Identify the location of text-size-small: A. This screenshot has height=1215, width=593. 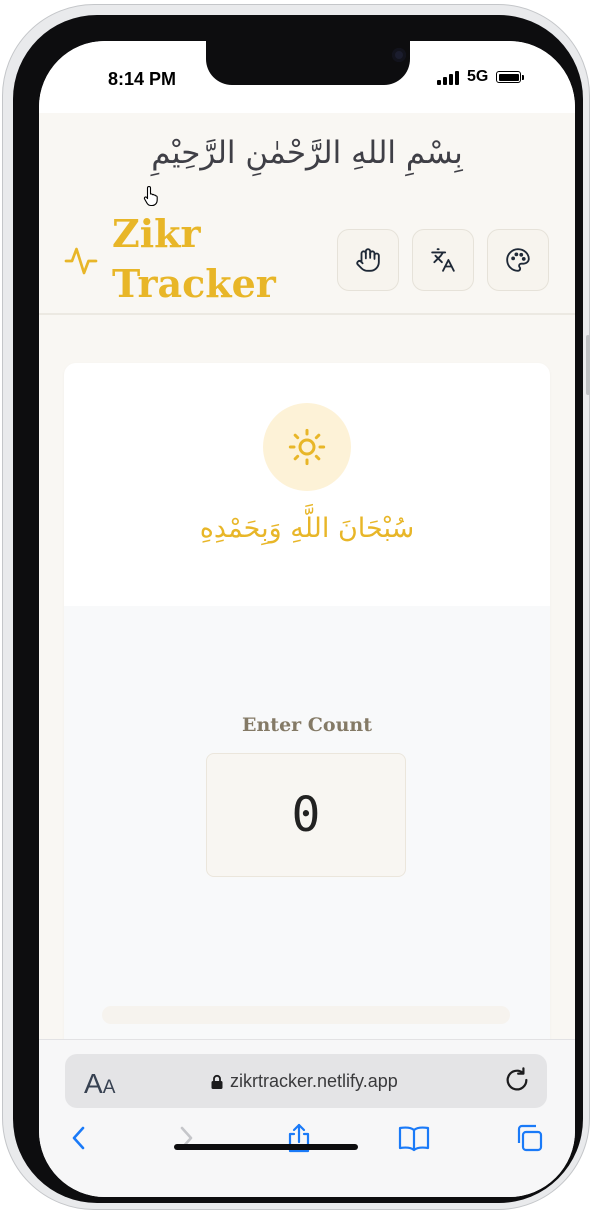
(109, 1087).